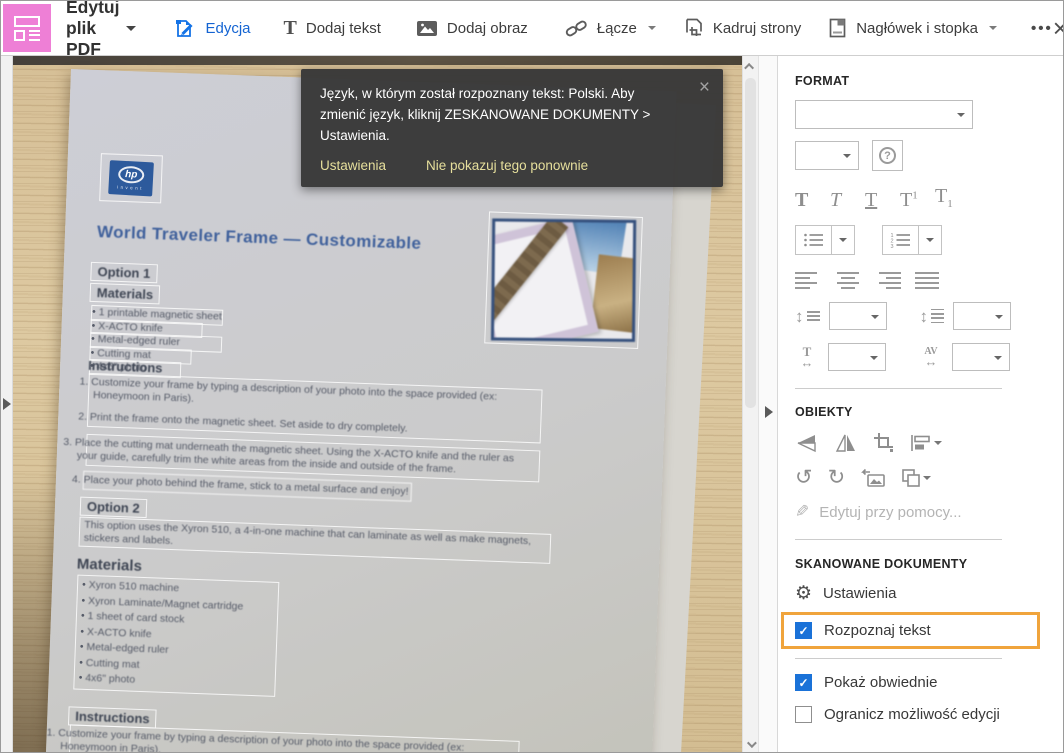 The image size is (1064, 753). What do you see at coordinates (913, 28) in the screenshot?
I see `header-footer-button: Nagłówek i stopka` at bounding box center [913, 28].